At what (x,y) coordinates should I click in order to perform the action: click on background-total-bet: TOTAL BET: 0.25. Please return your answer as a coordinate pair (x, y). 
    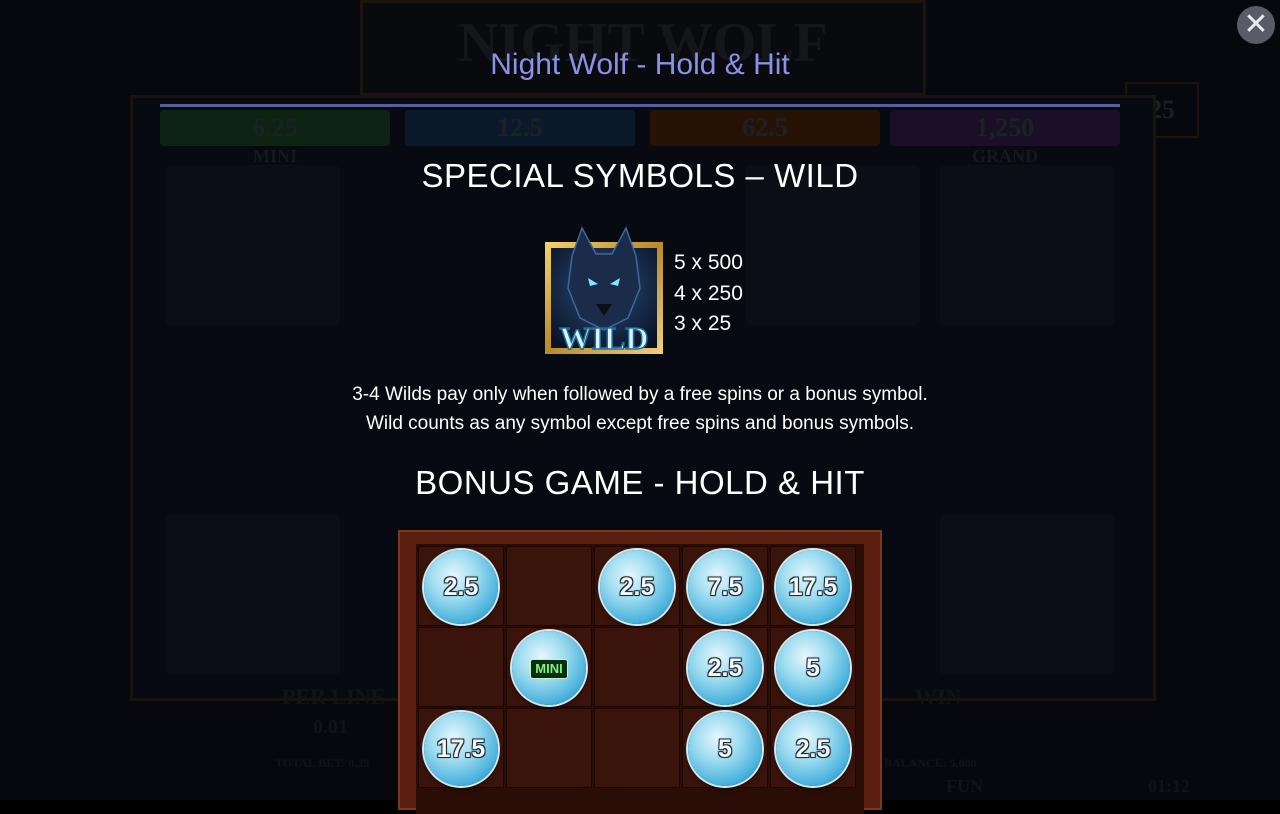
    Looking at the image, I should click on (322, 763).